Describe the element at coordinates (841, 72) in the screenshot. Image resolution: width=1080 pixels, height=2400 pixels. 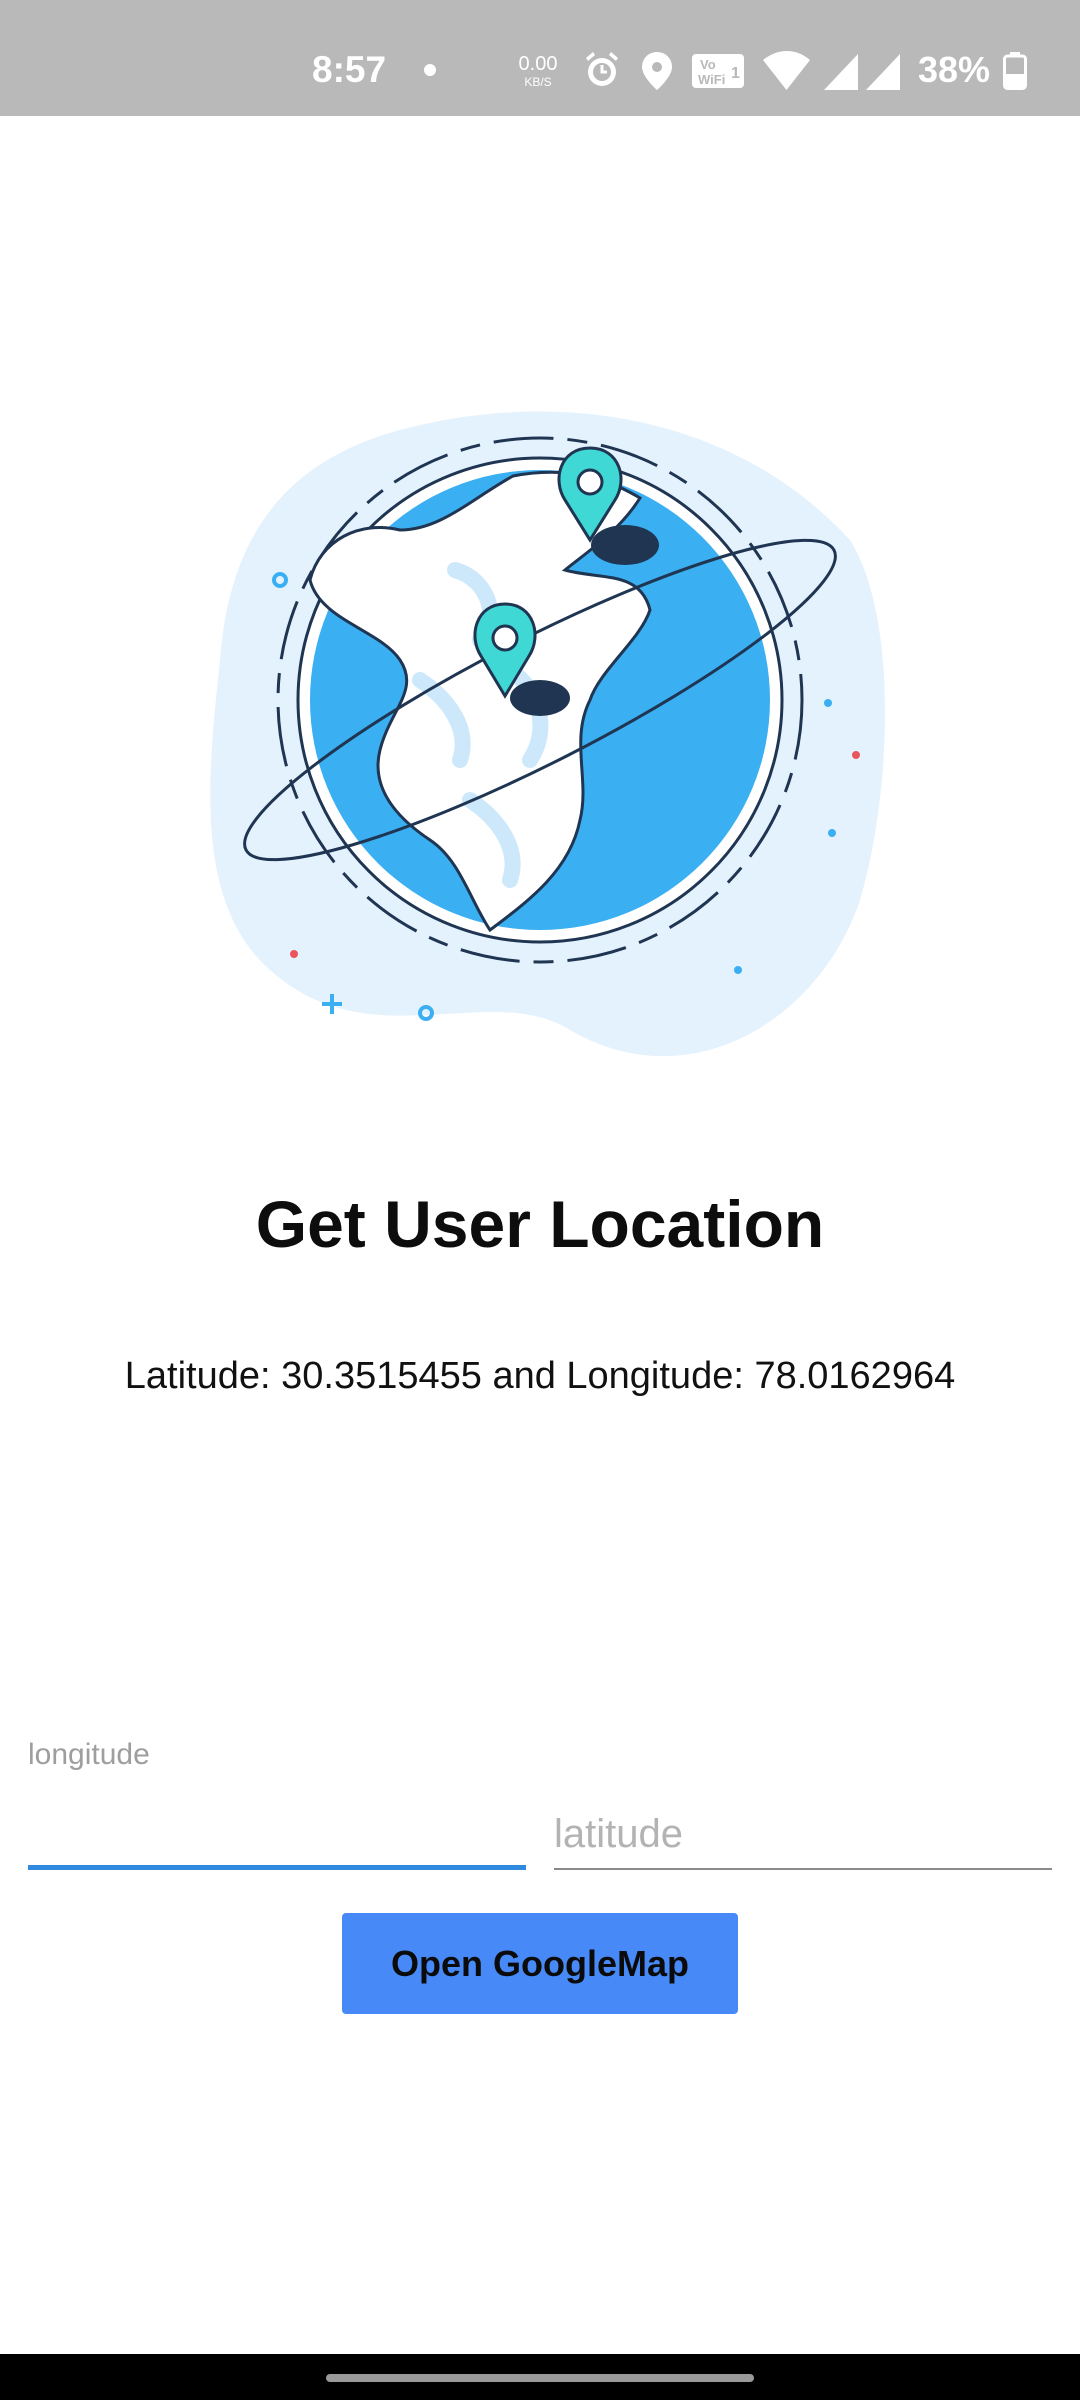
I see `signal-icon` at that location.